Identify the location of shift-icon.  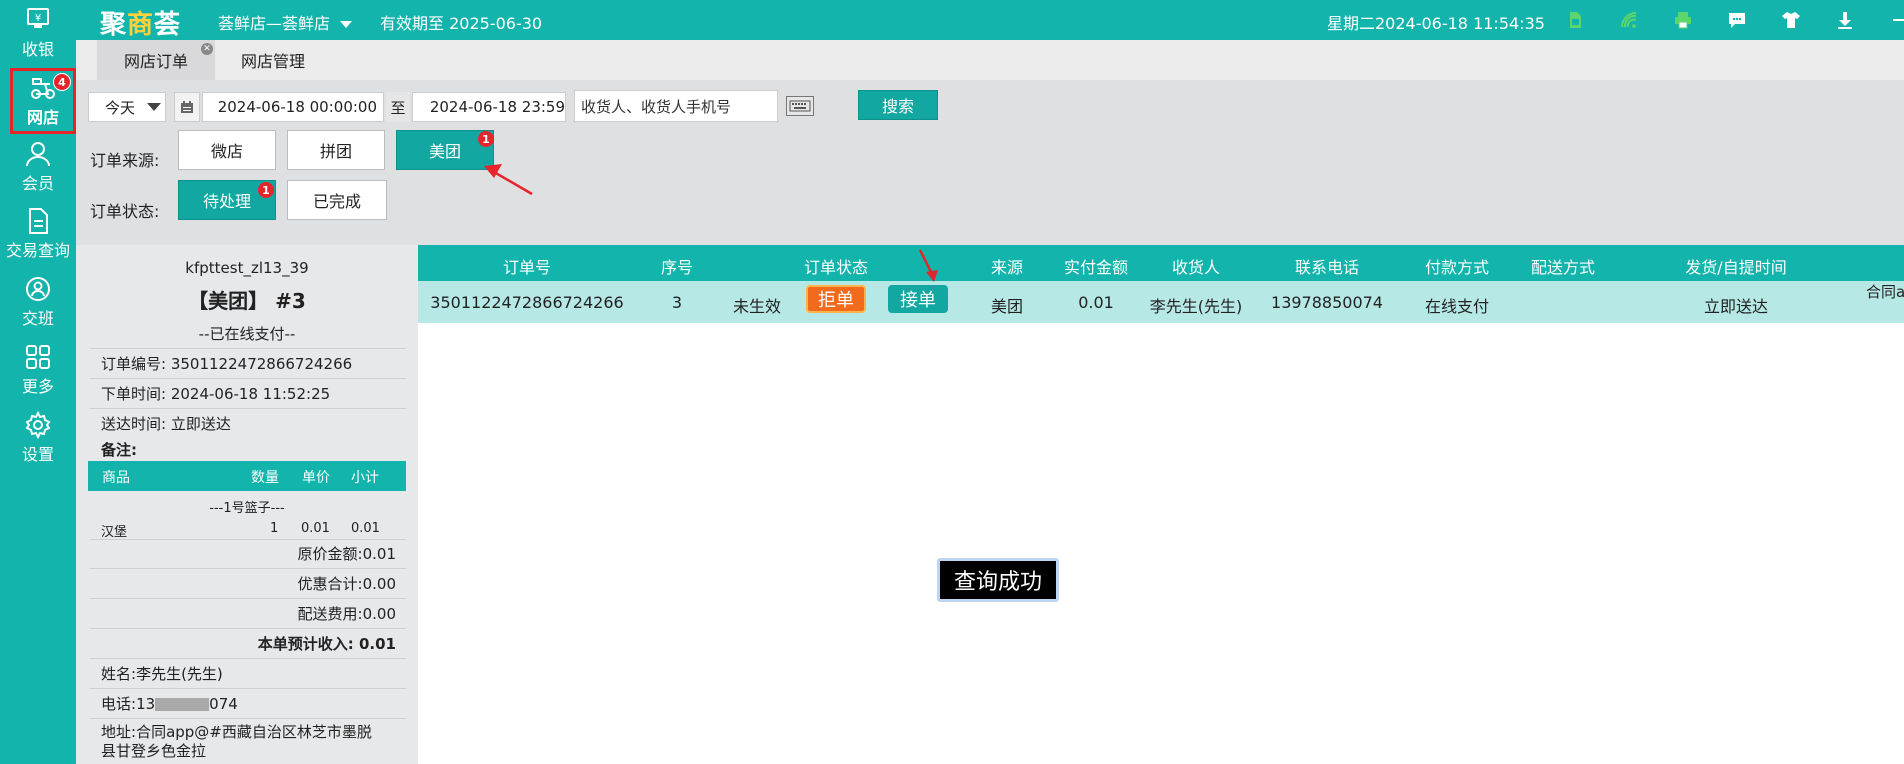
(38, 289).